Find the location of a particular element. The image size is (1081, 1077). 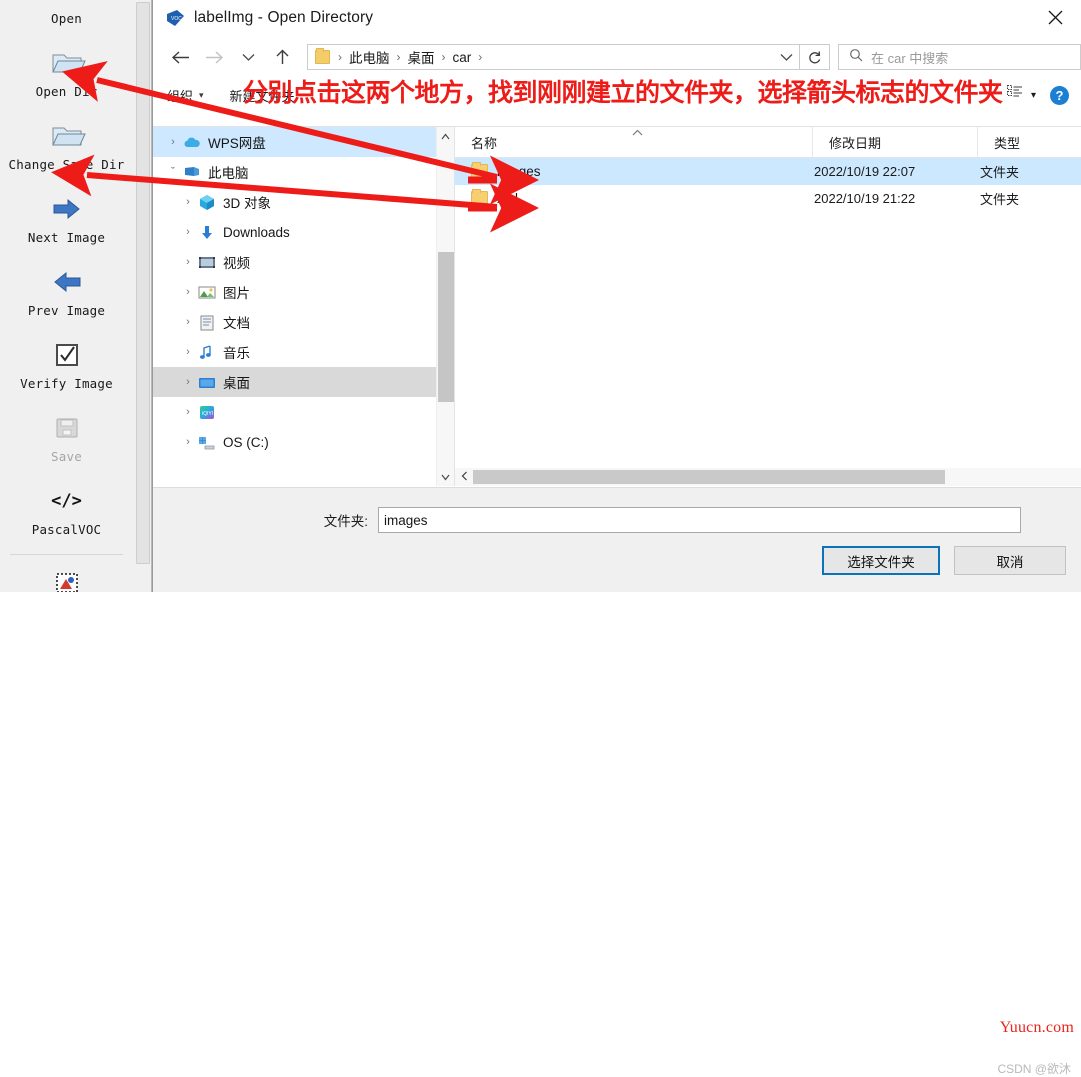

navigation-row: › 此电脑 › 桌面 › car › 在 car 中搜索 is located at coordinates (617, 57).